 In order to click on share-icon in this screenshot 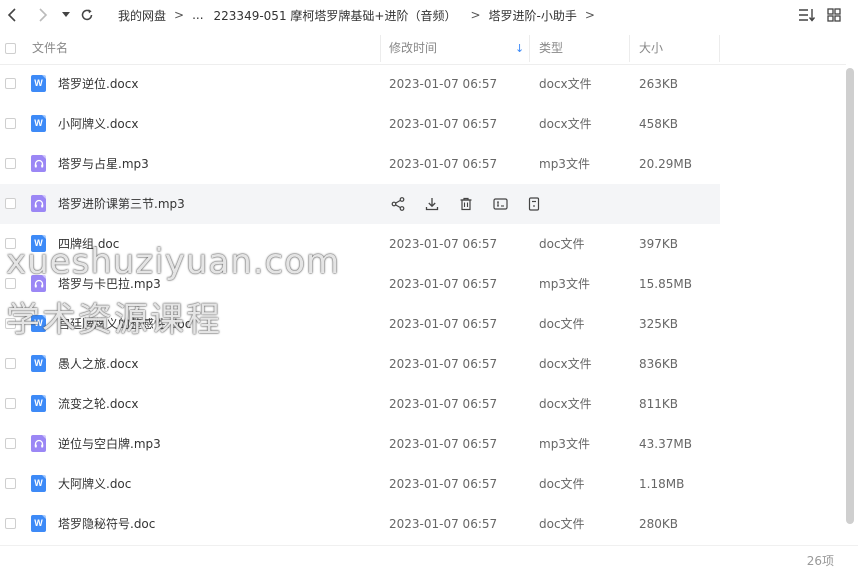, I will do `click(398, 204)`.